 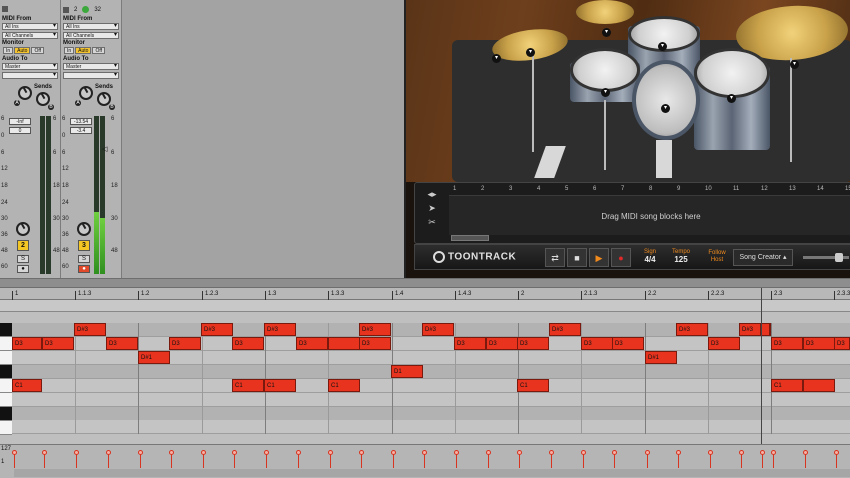 I want to click on send-a-knob, so click(x=86, y=93).